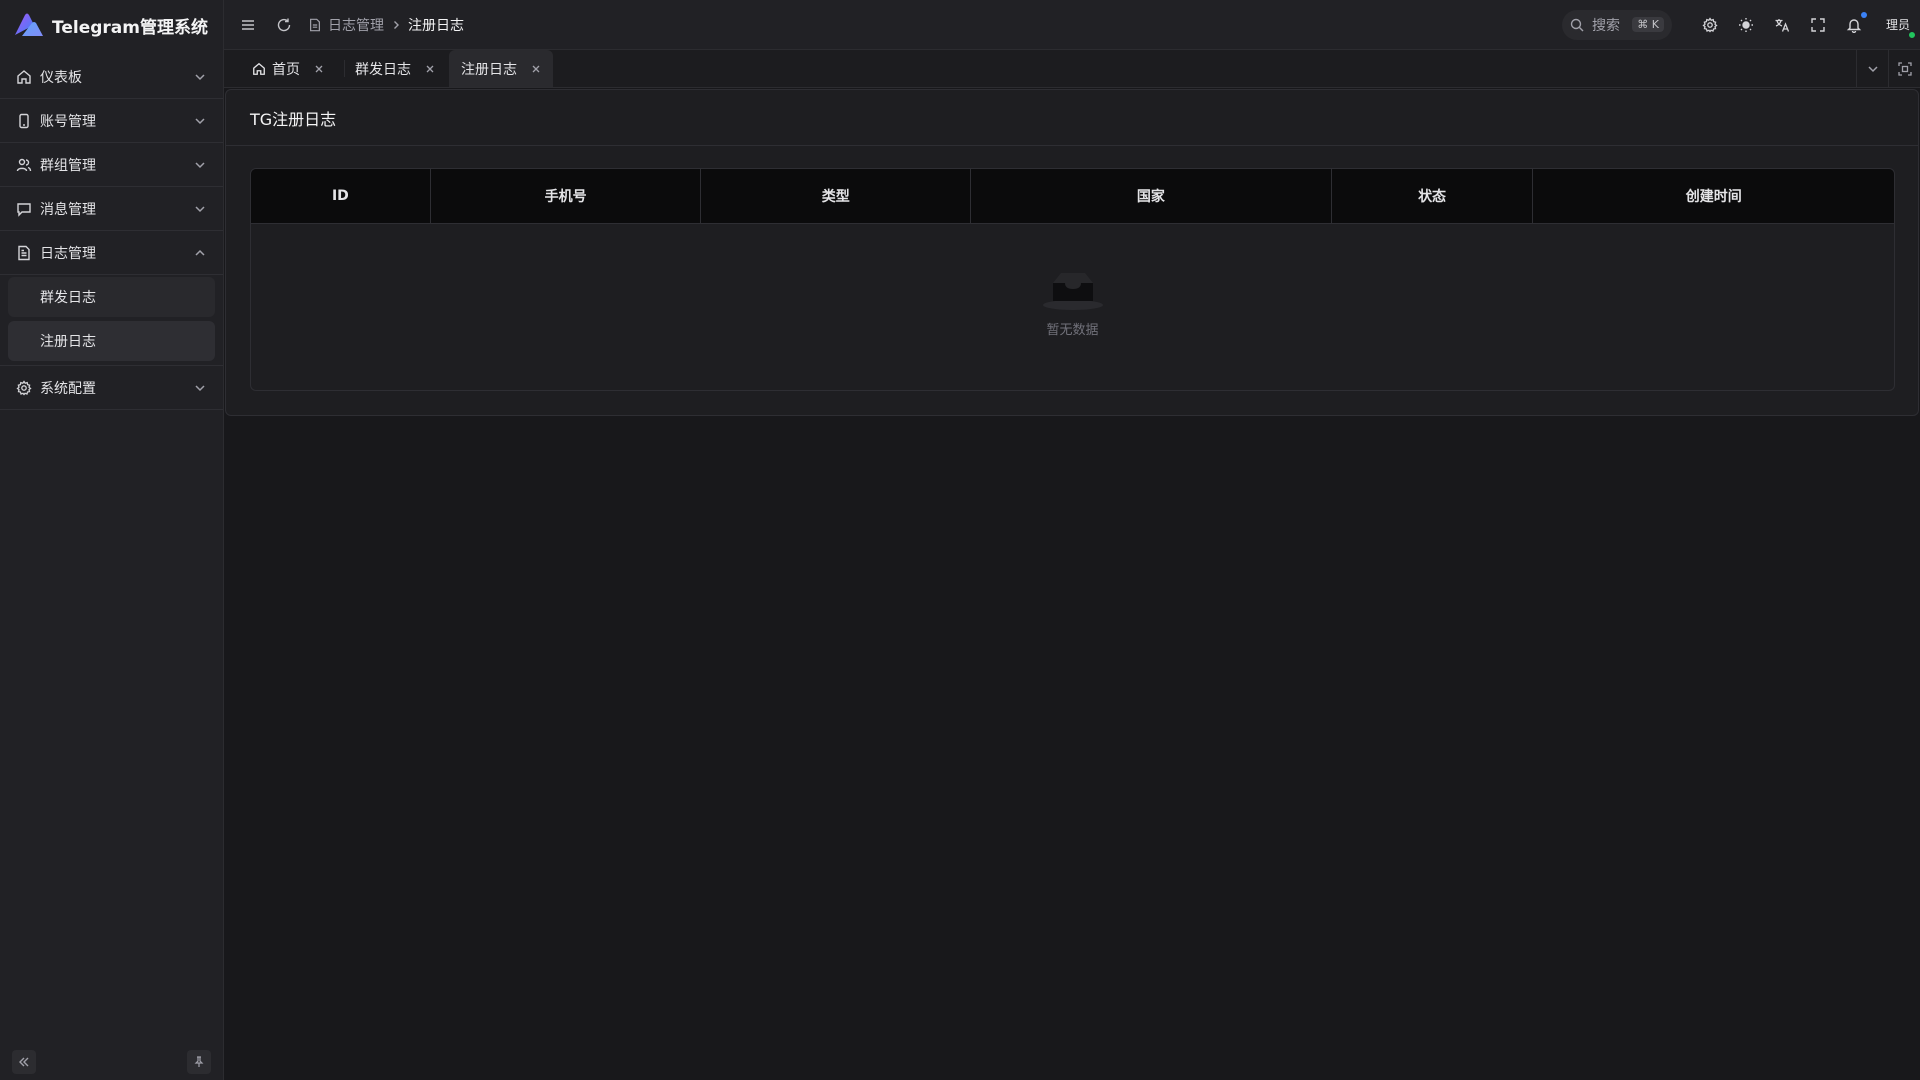 The width and height of the screenshot is (1920, 1080). What do you see at coordinates (68, 298) in the screenshot?
I see `sidebar-item-label: 群发日志` at bounding box center [68, 298].